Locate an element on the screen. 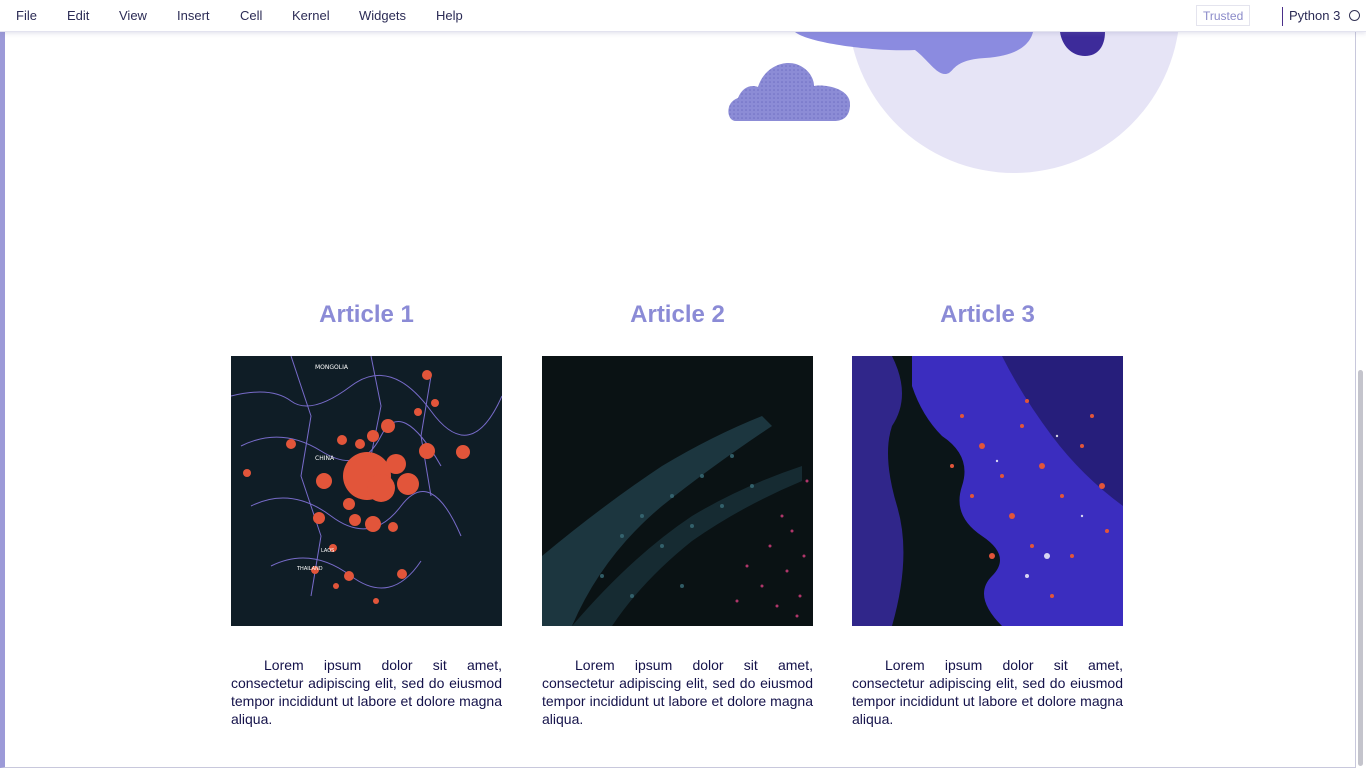  article-2-image is located at coordinates (677, 491).